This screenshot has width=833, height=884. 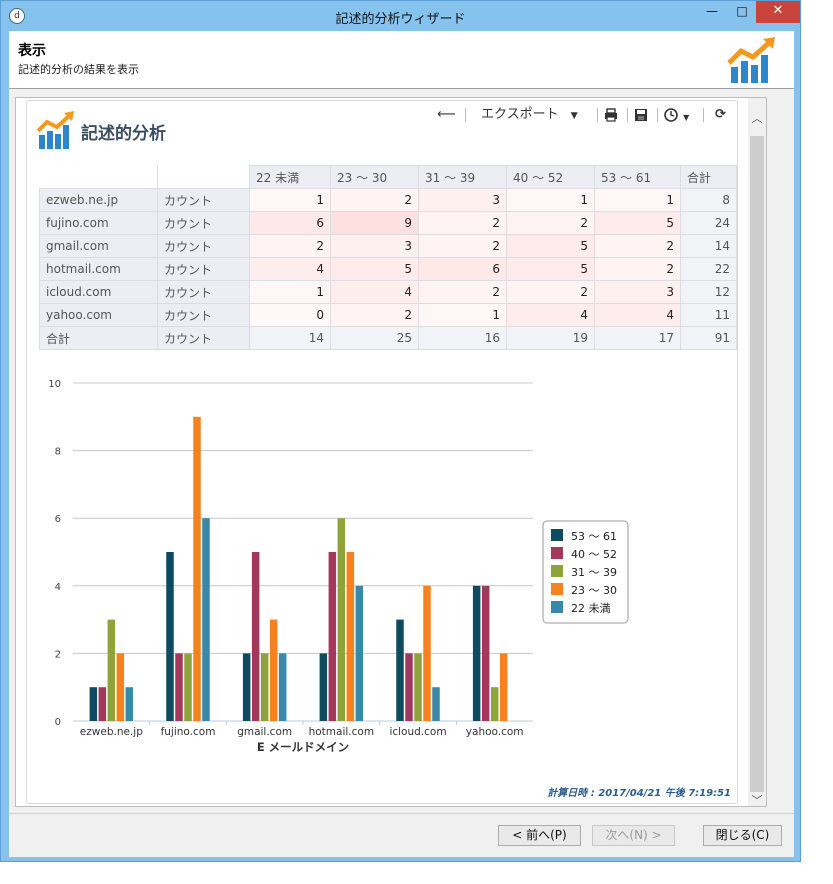 What do you see at coordinates (550, 269) in the screenshot?
I see `table-cell: 5` at bounding box center [550, 269].